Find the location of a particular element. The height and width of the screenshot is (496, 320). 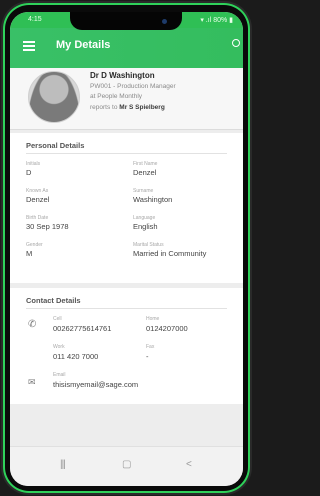

company-prefix: at is located at coordinates (93, 96).